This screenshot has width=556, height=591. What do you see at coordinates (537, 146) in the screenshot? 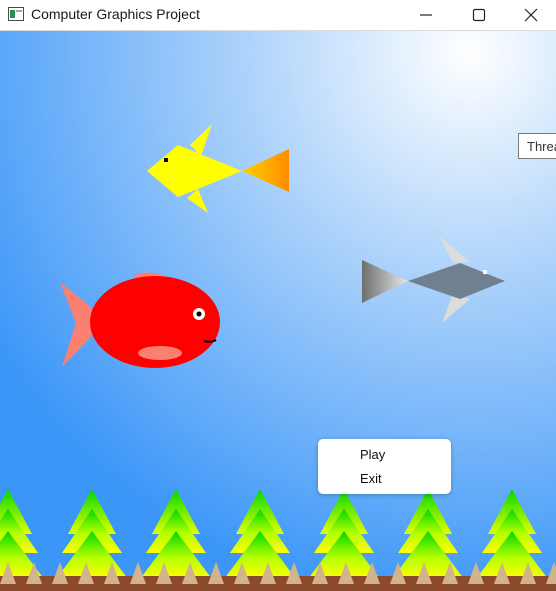
I see `thread-label: Threa` at bounding box center [537, 146].